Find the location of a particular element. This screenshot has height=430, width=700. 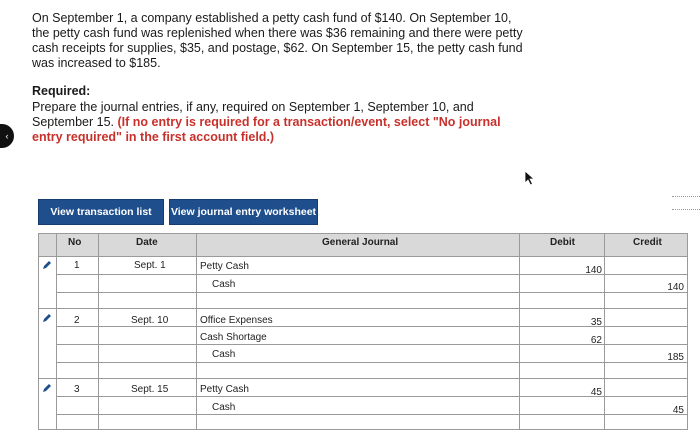

entry-number: 1 is located at coordinates (77, 265).